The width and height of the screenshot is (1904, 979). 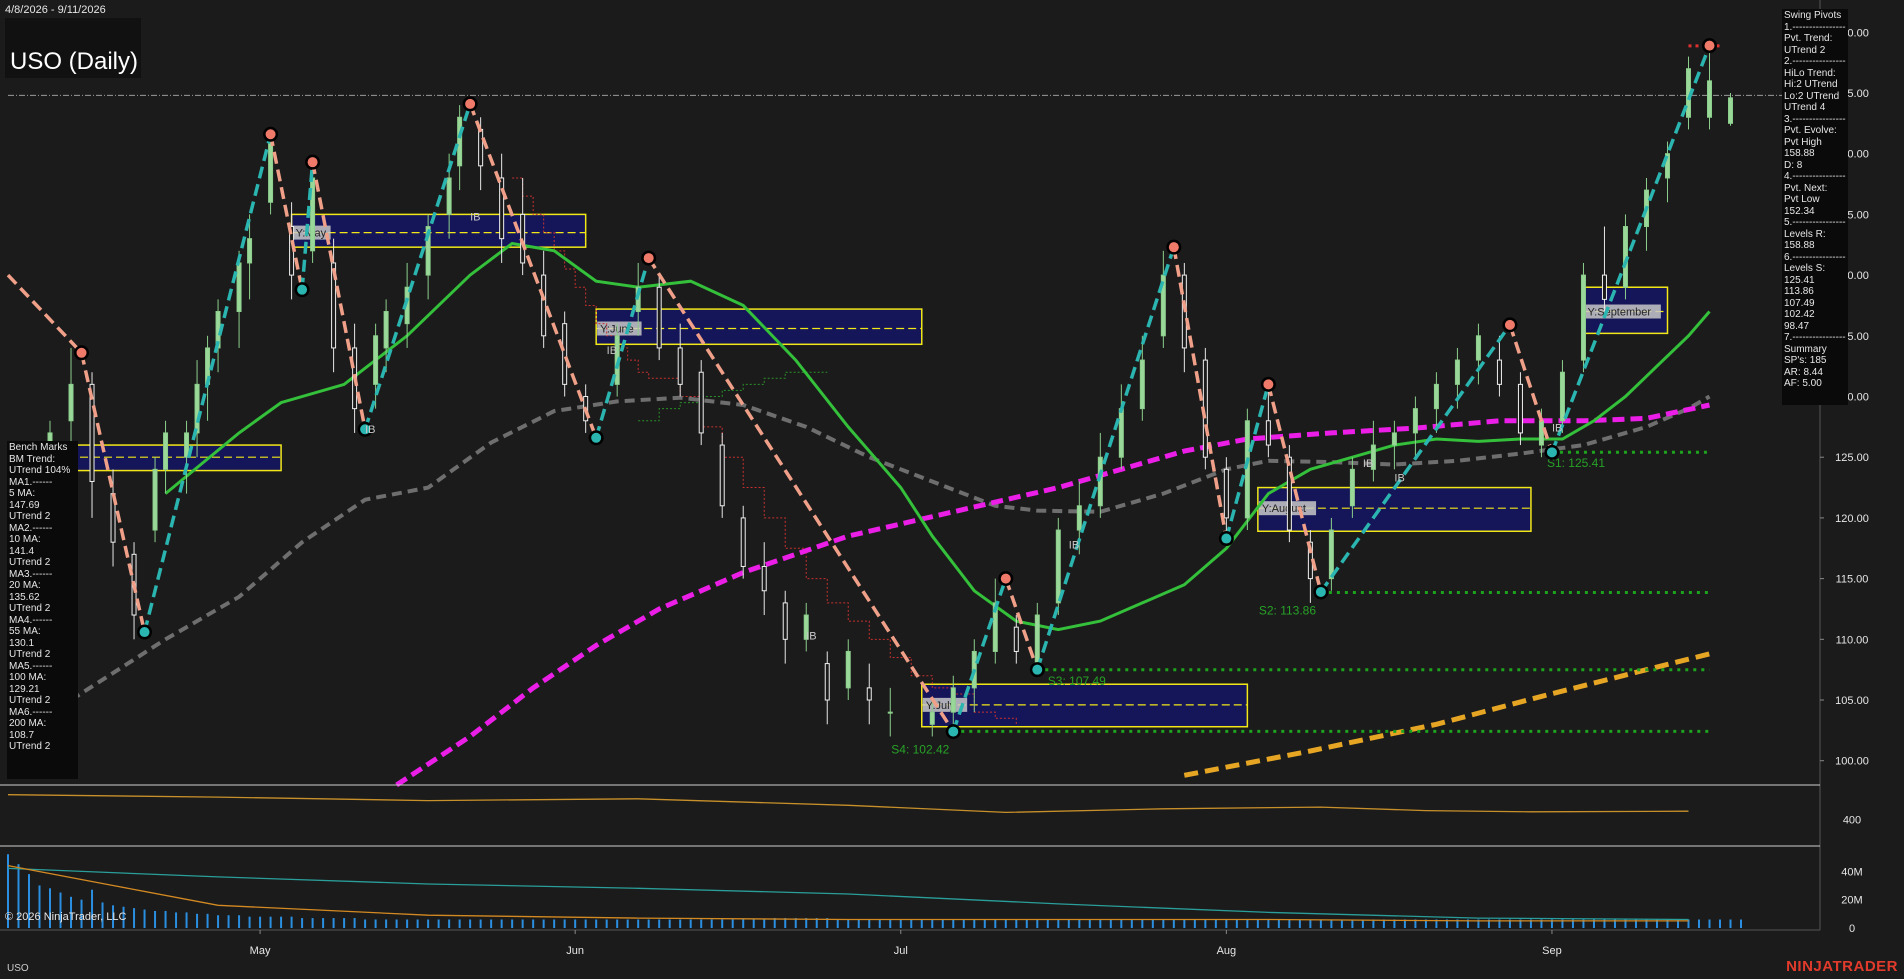 I want to click on swing-panel-line: 2.----------------, so click(x=1815, y=61).